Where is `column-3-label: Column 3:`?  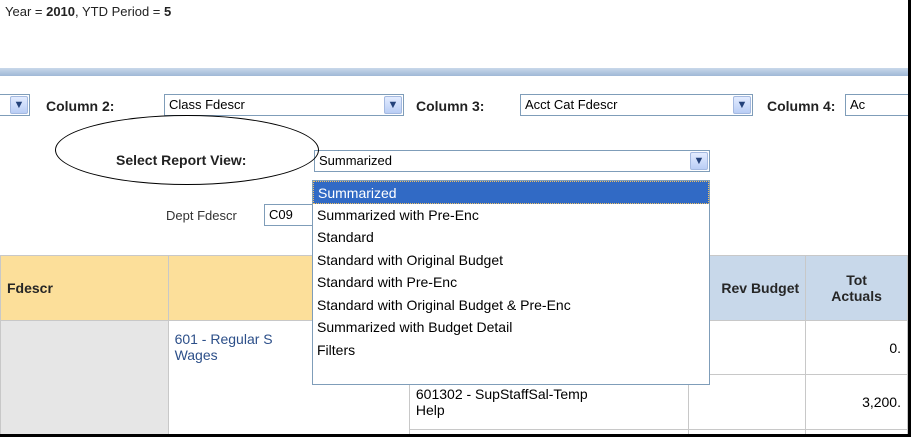
column-3-label: Column 3: is located at coordinates (450, 106).